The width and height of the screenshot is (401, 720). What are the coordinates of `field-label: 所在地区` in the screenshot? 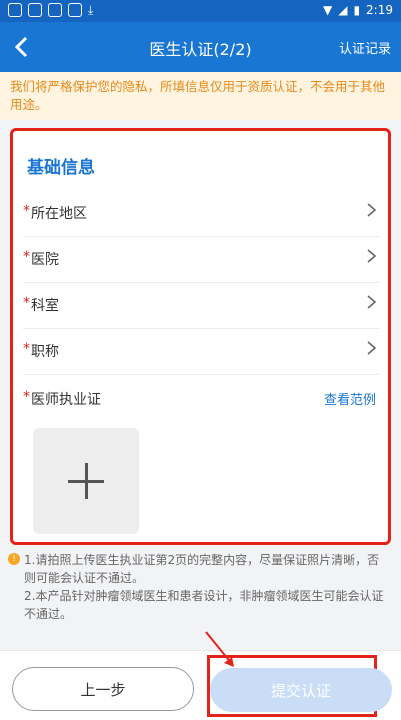 It's located at (59, 214).